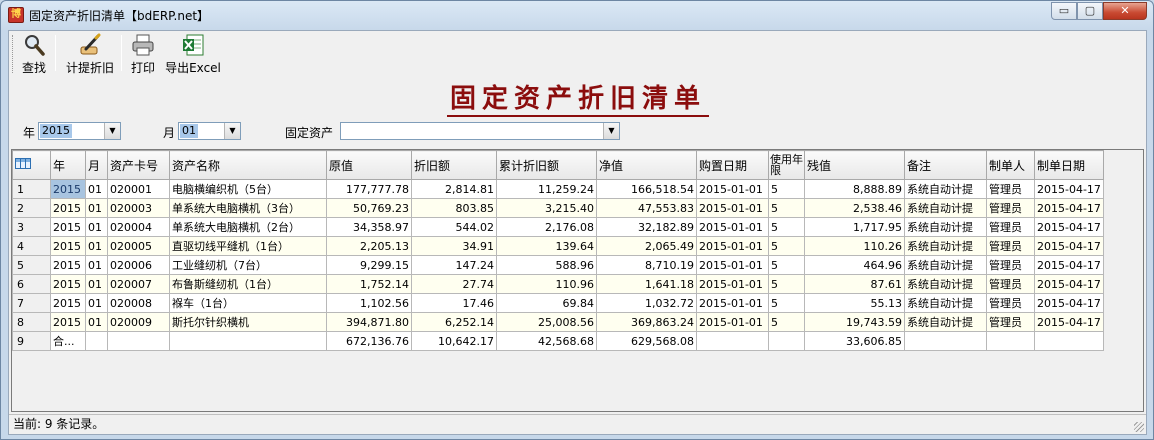 The width and height of the screenshot is (1154, 440). Describe the element at coordinates (248, 208) in the screenshot. I see `cell-name: 单系统大电脑横机（3台）` at that location.